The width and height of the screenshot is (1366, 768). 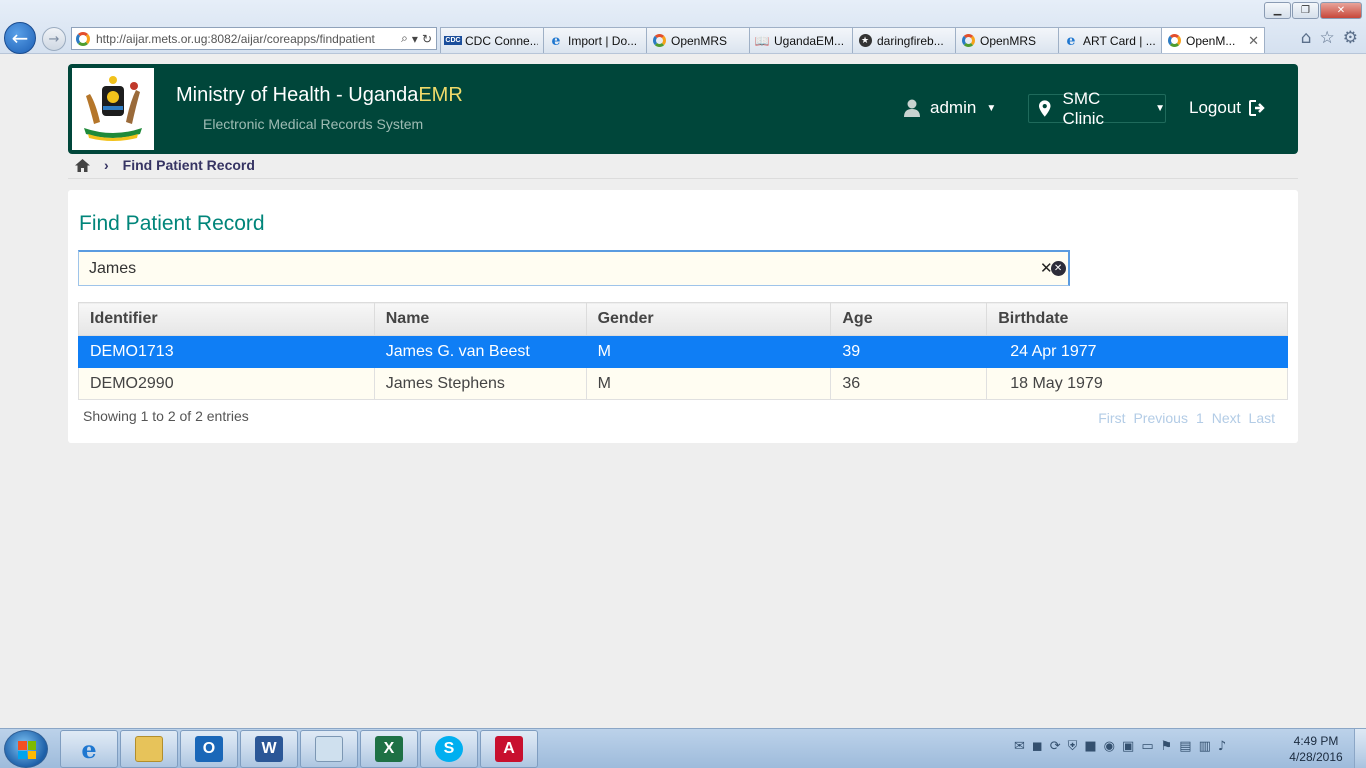 I want to click on taskbar-acrobat: A, so click(x=509, y=749).